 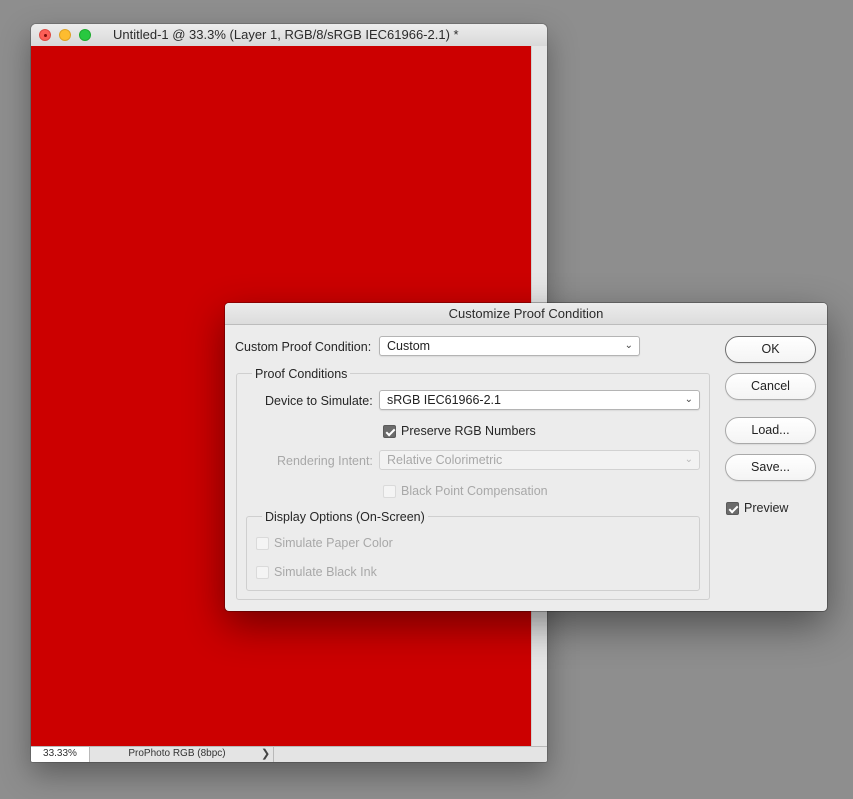 What do you see at coordinates (182, 754) in the screenshot?
I see `document-info: ProPhoto RGB (8bpc)` at bounding box center [182, 754].